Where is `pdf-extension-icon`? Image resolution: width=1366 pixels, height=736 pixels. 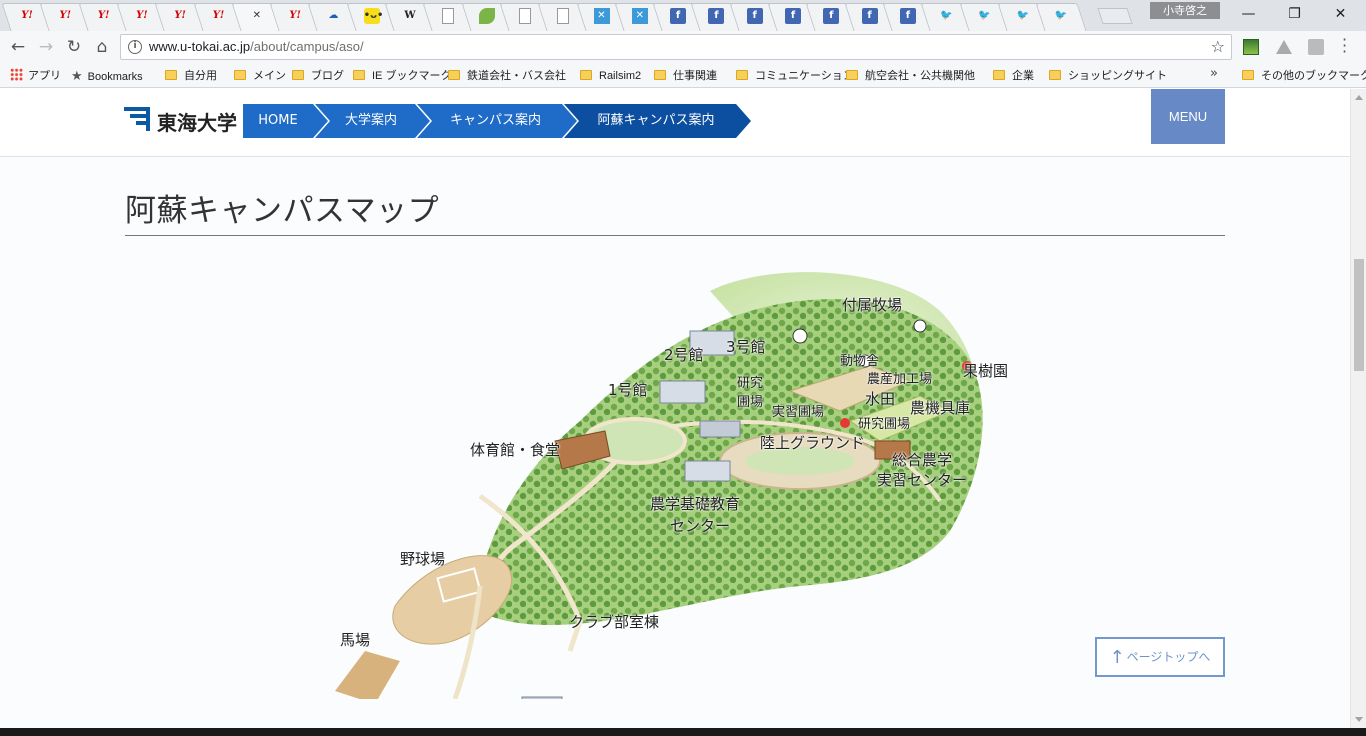
pdf-extension-icon is located at coordinates (1316, 47).